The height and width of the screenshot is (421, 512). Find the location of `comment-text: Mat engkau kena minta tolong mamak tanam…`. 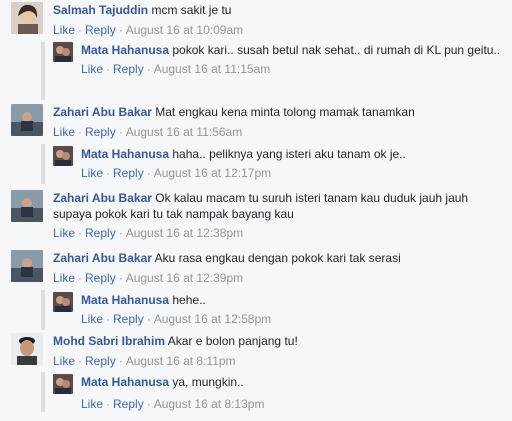

comment-text: Mat engkau kena minta tolong mamak tanam… is located at coordinates (285, 112).